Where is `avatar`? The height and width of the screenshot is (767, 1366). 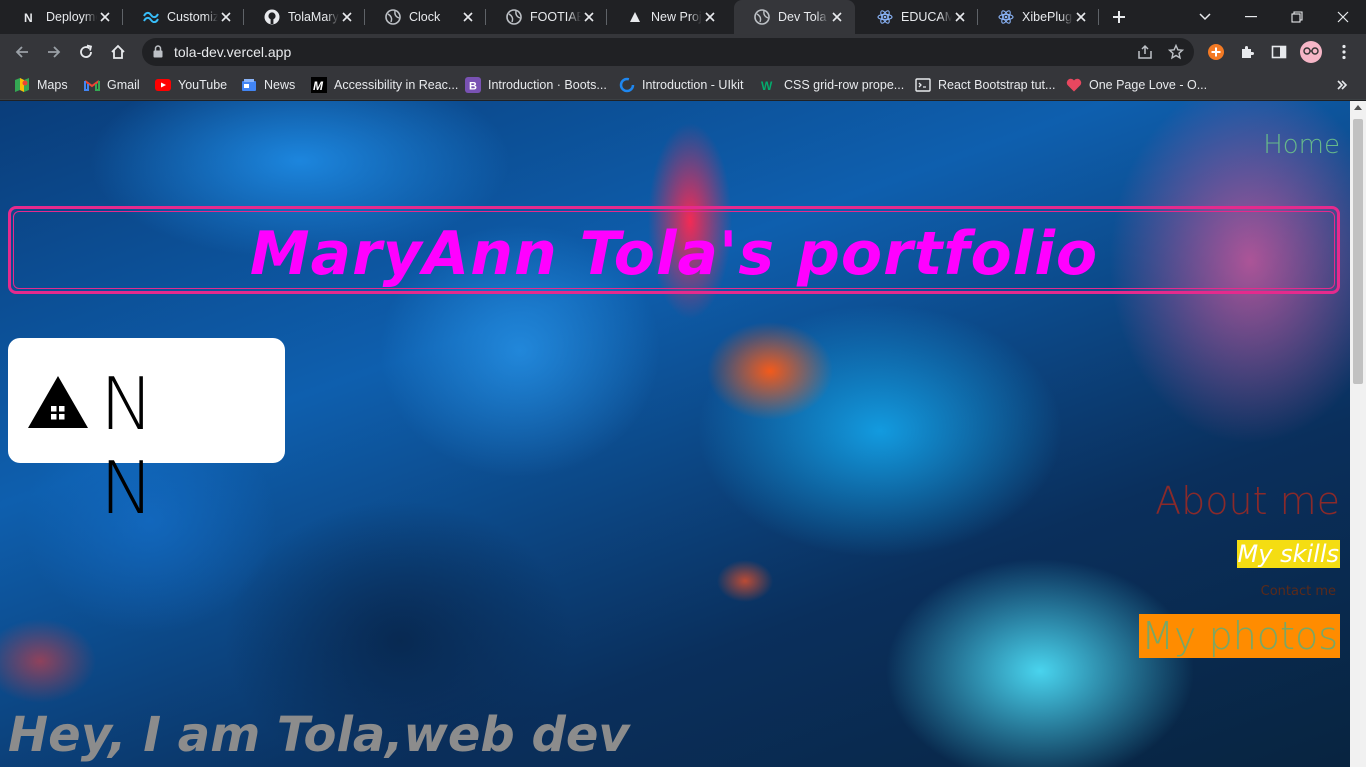
avatar is located at coordinates (1311, 52).